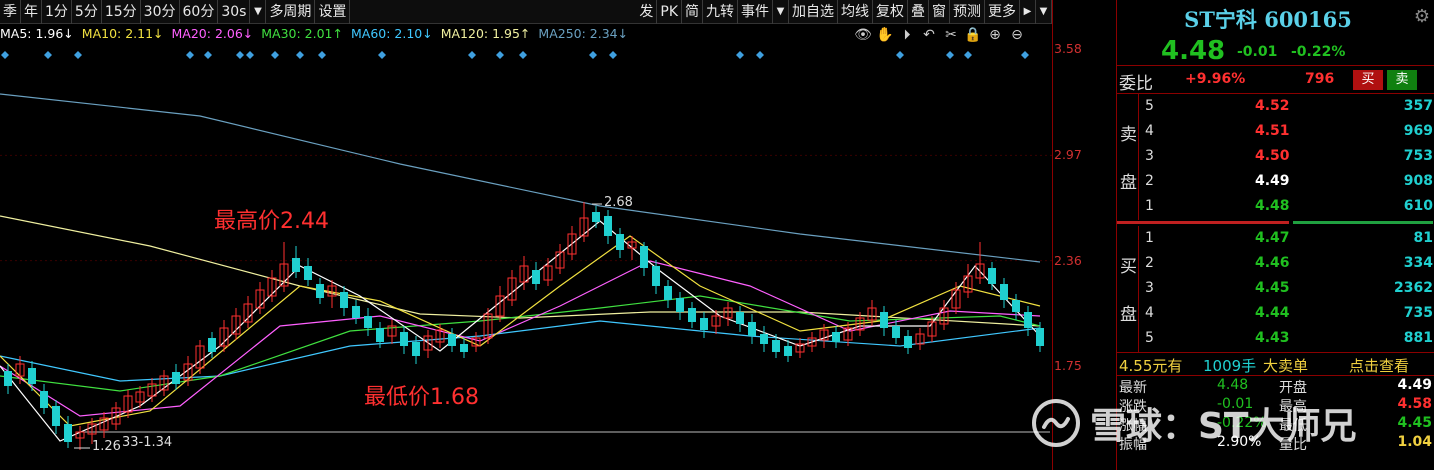  What do you see at coordinates (1275, 386) in the screenshot?
I see `stat-row: 最新 4.48 开盘 4.49` at bounding box center [1275, 386].